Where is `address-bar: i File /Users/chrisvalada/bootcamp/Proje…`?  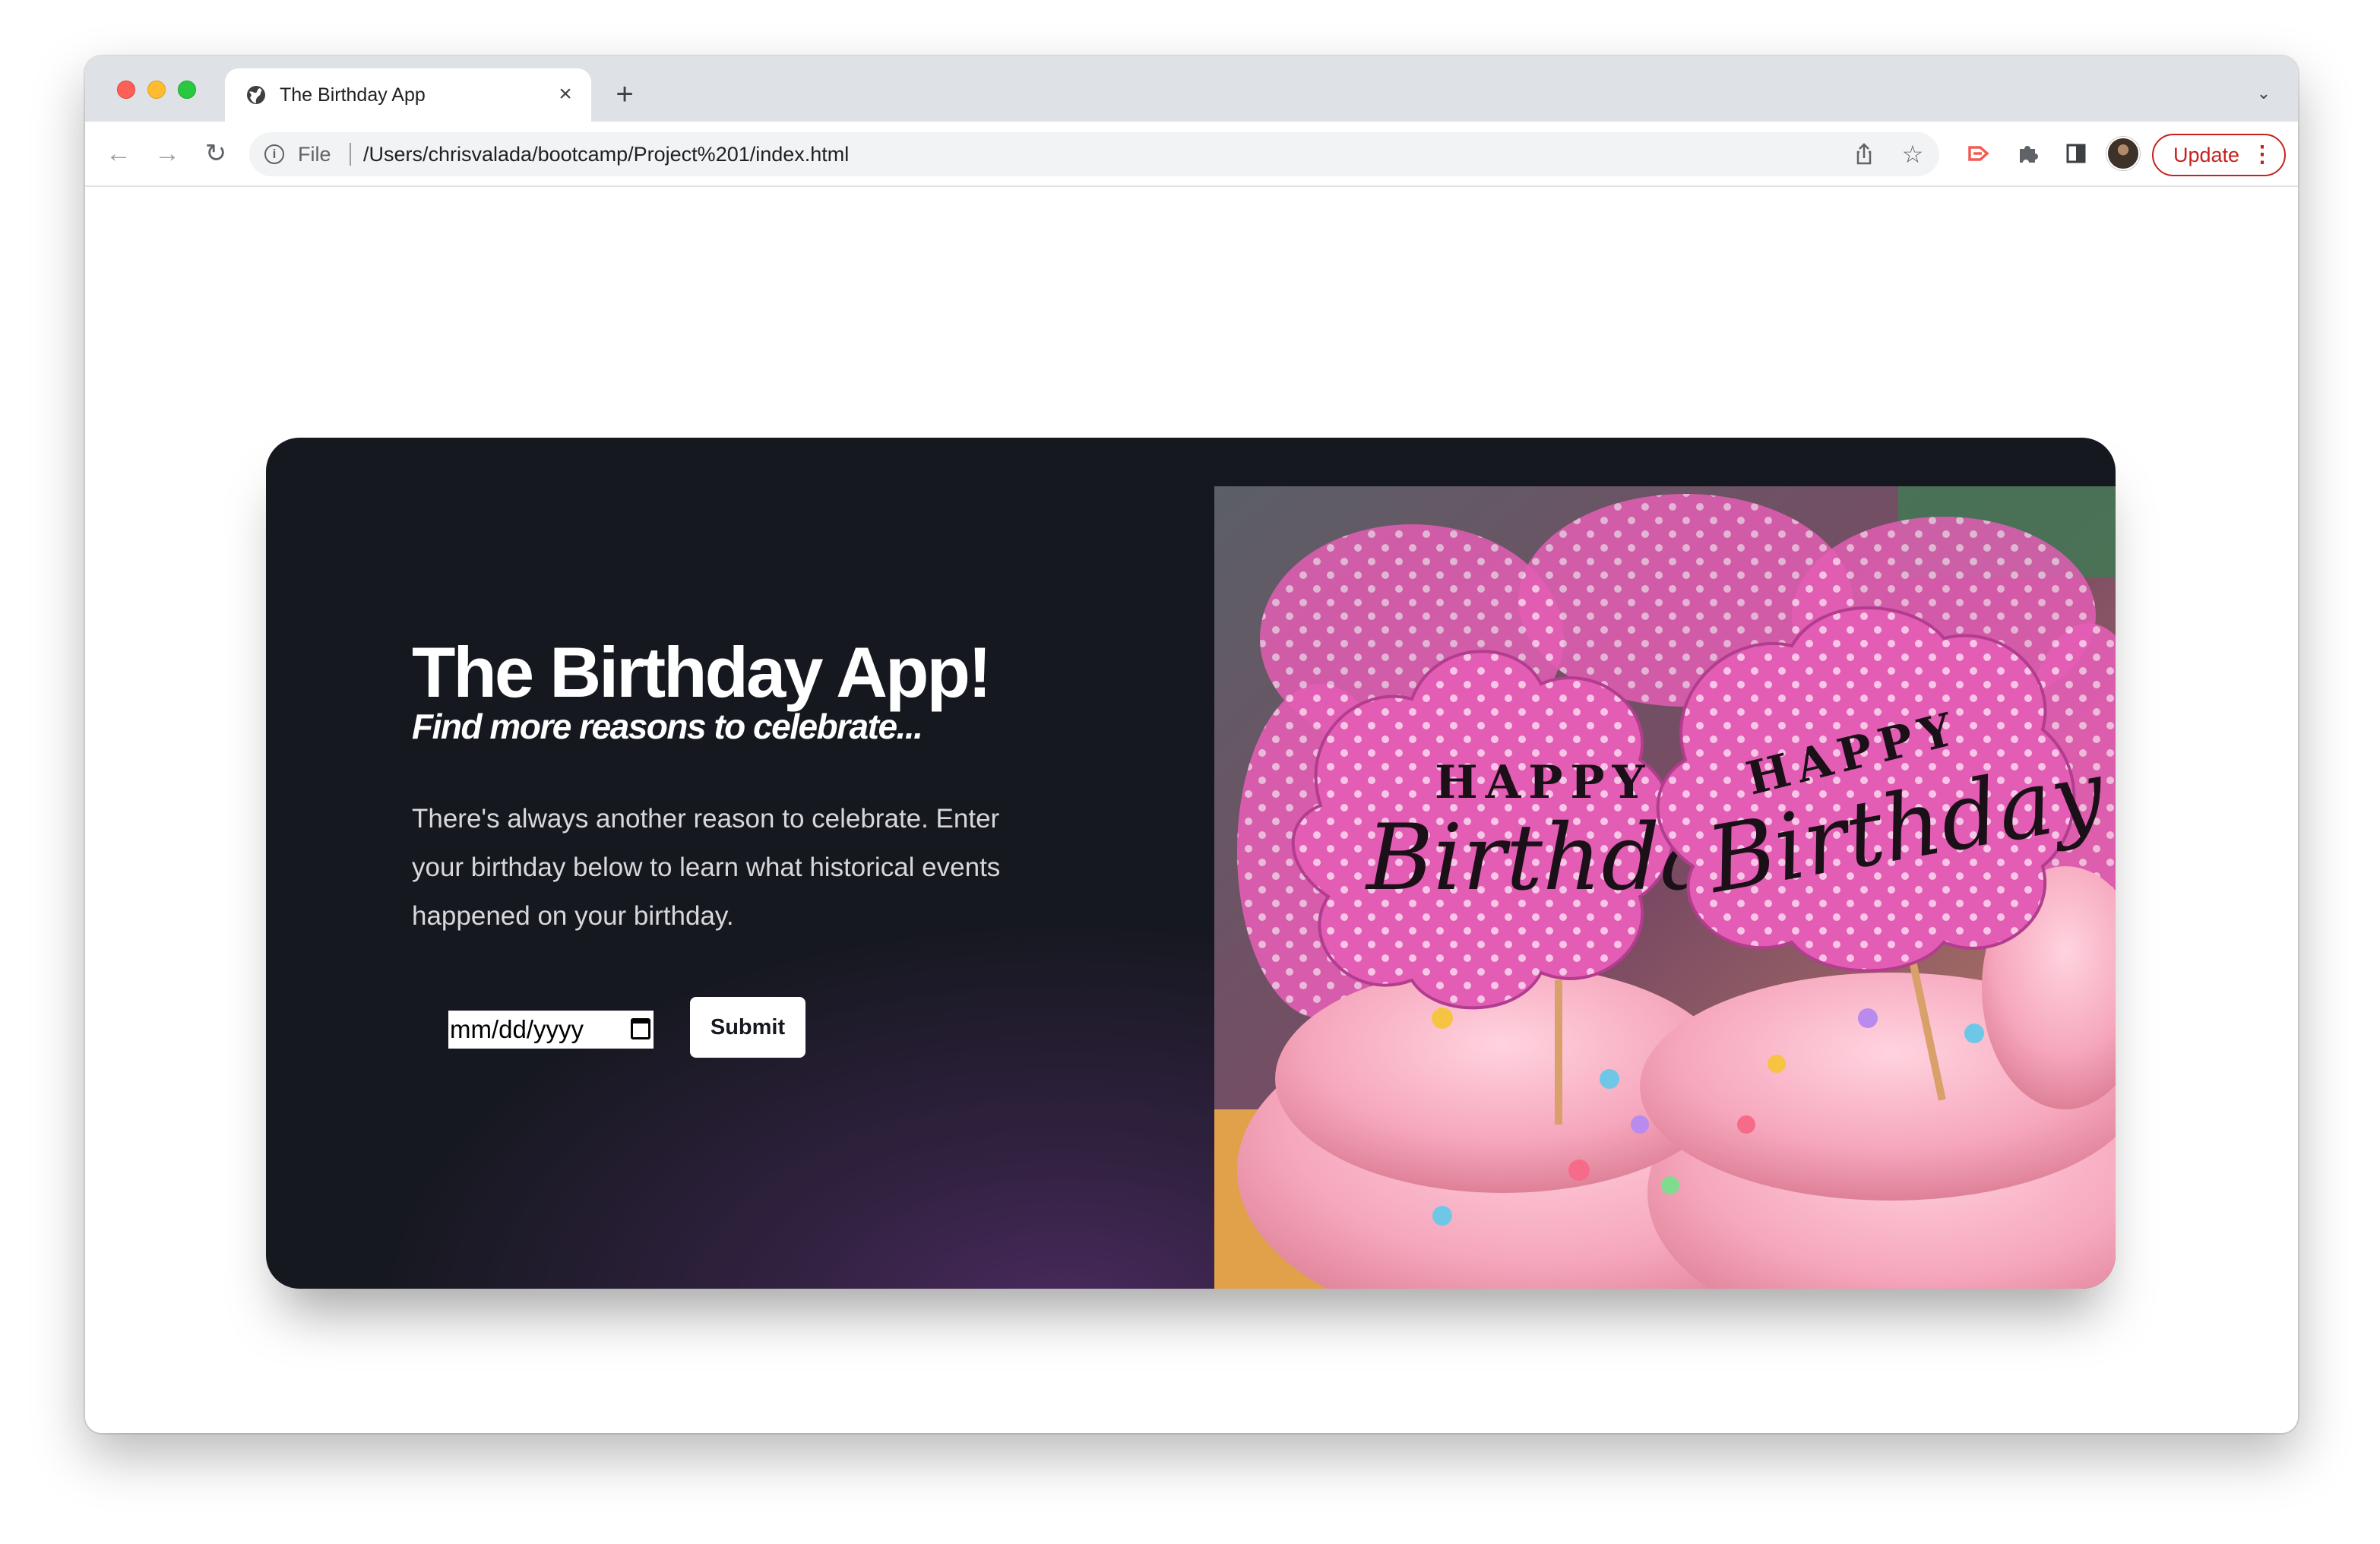
address-bar: i File /Users/chrisvalada/bootcamp/Proje… is located at coordinates (1094, 154).